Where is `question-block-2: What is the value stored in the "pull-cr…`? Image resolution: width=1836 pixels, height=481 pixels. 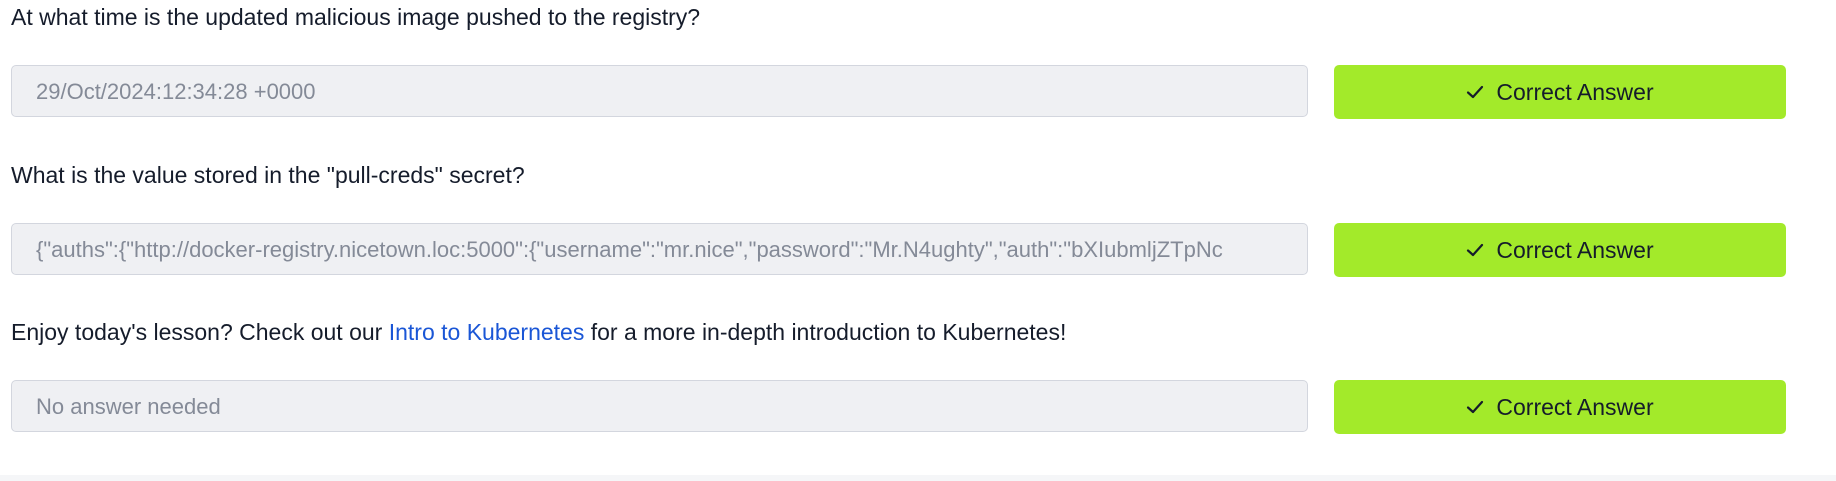
question-block-2: What is the value stored in the "pull-cr… is located at coordinates (898, 175).